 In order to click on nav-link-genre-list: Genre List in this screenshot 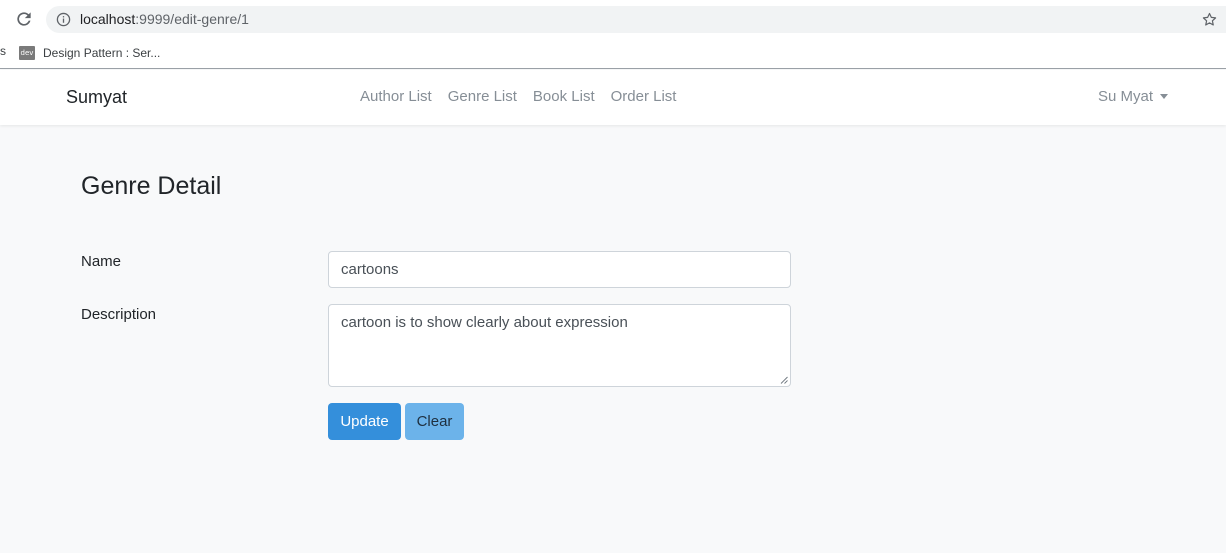, I will do `click(482, 96)`.